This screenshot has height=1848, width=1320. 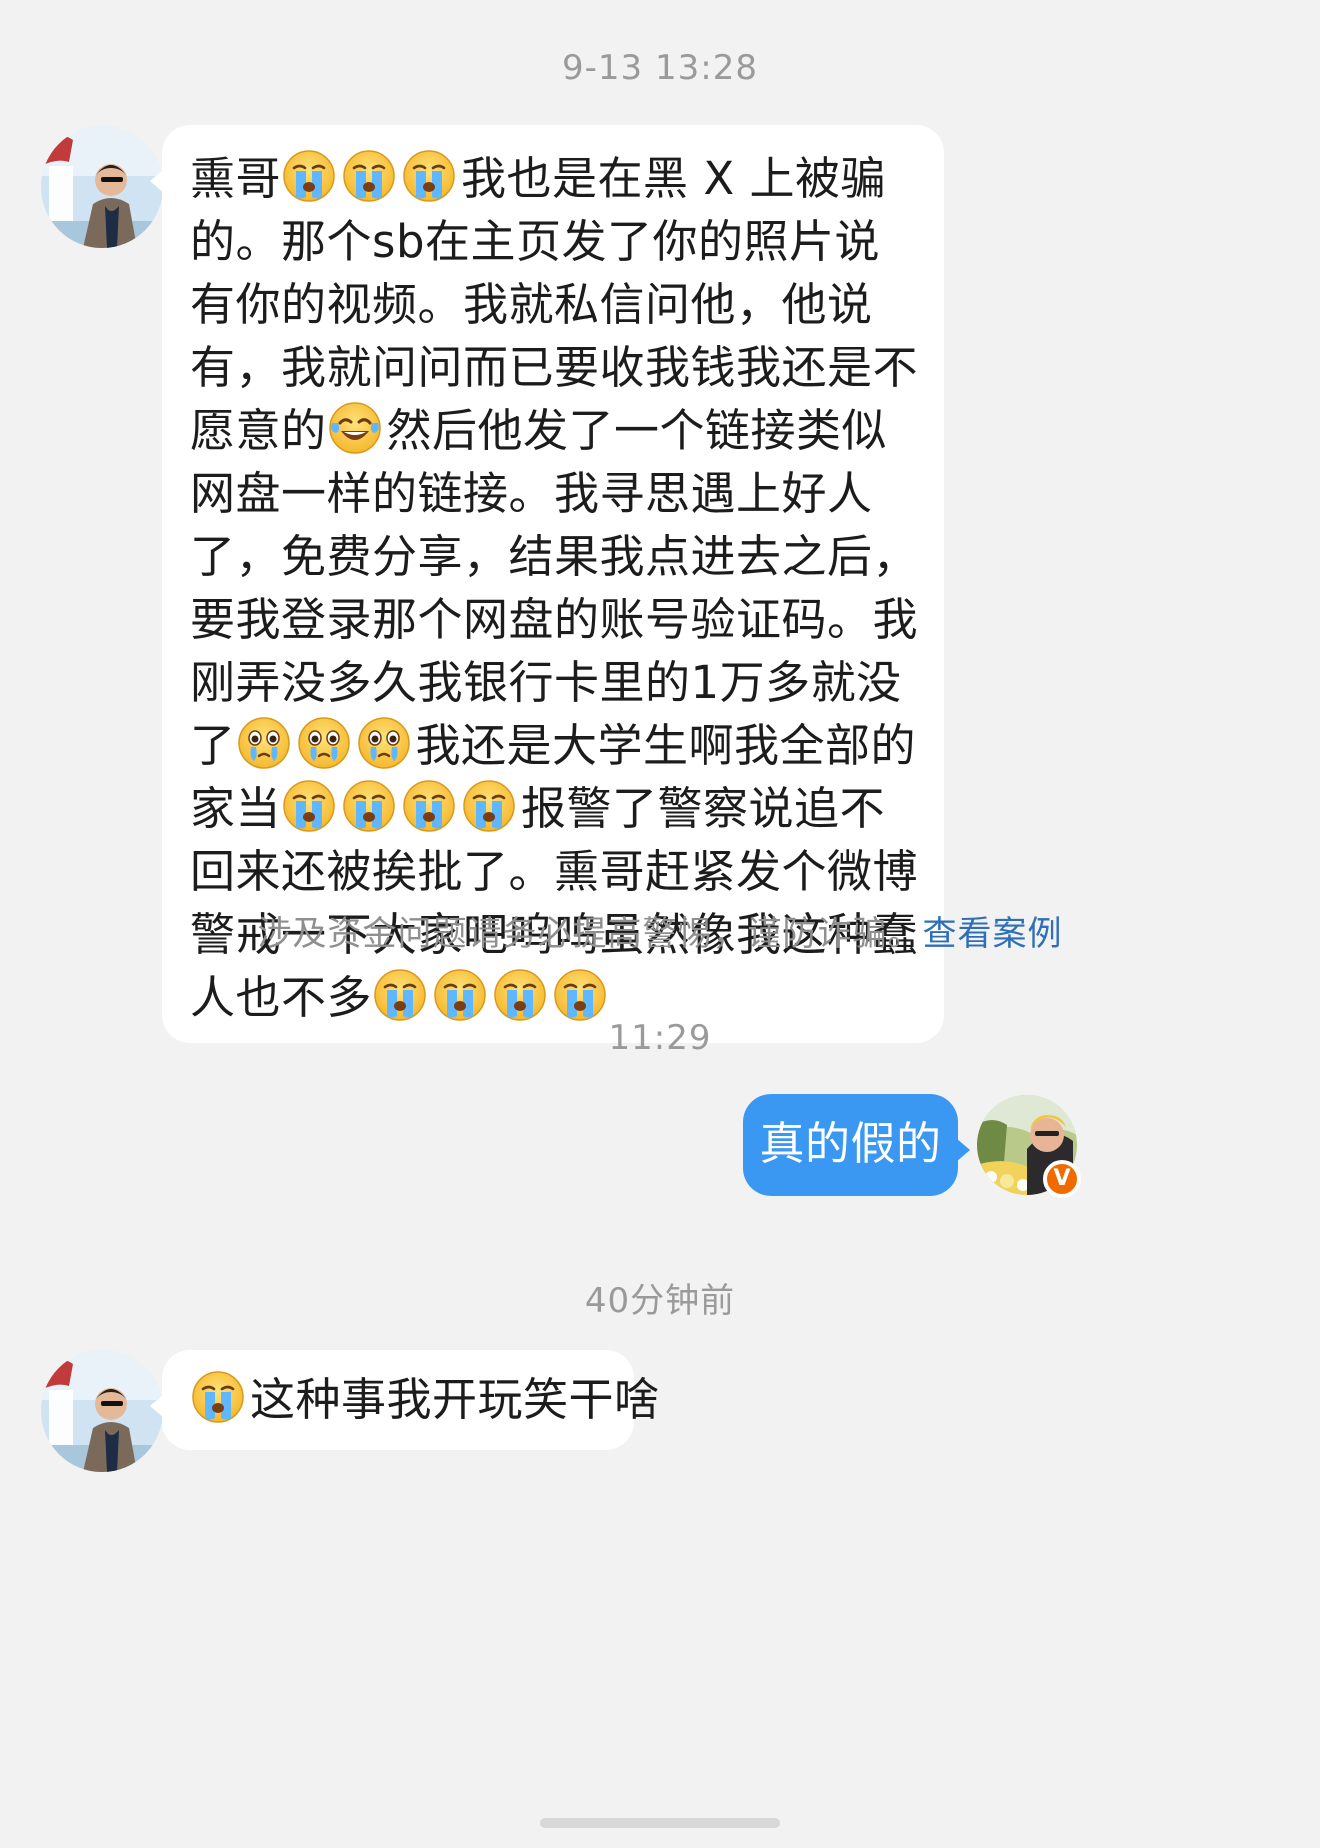 What do you see at coordinates (1062, 1179) in the screenshot?
I see `verified-badge-icon: V` at bounding box center [1062, 1179].